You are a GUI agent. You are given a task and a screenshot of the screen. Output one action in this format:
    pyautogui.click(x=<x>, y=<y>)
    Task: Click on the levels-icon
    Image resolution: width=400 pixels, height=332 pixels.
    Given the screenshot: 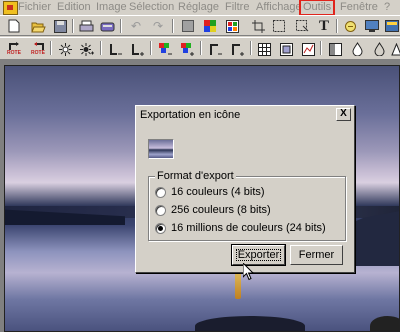 What is the action you would take?
    pyautogui.click(x=335, y=49)
    